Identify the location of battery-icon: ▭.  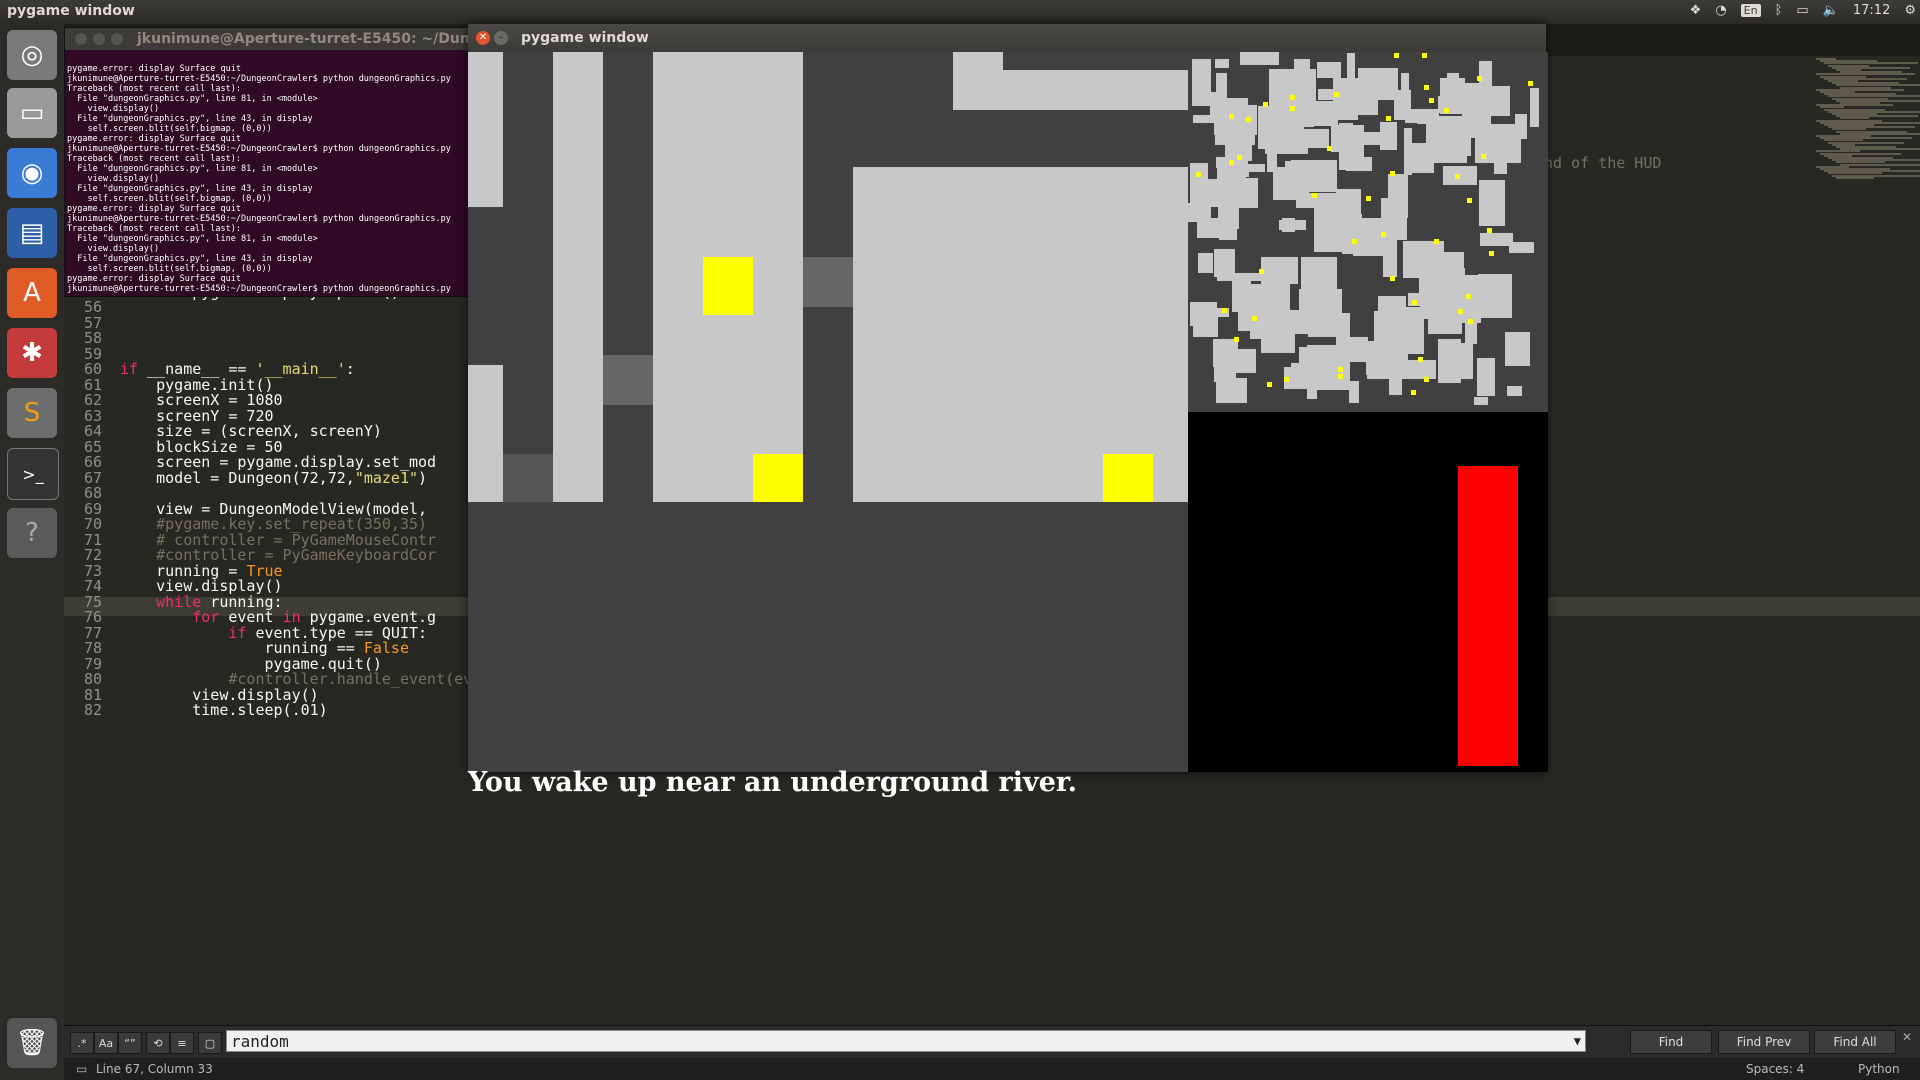
(1802, 10).